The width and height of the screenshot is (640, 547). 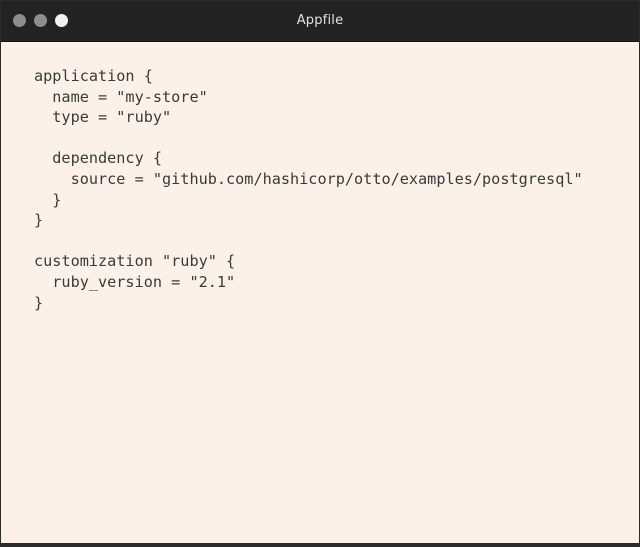 I want to click on code-line: name = "my-store", so click(x=121, y=96).